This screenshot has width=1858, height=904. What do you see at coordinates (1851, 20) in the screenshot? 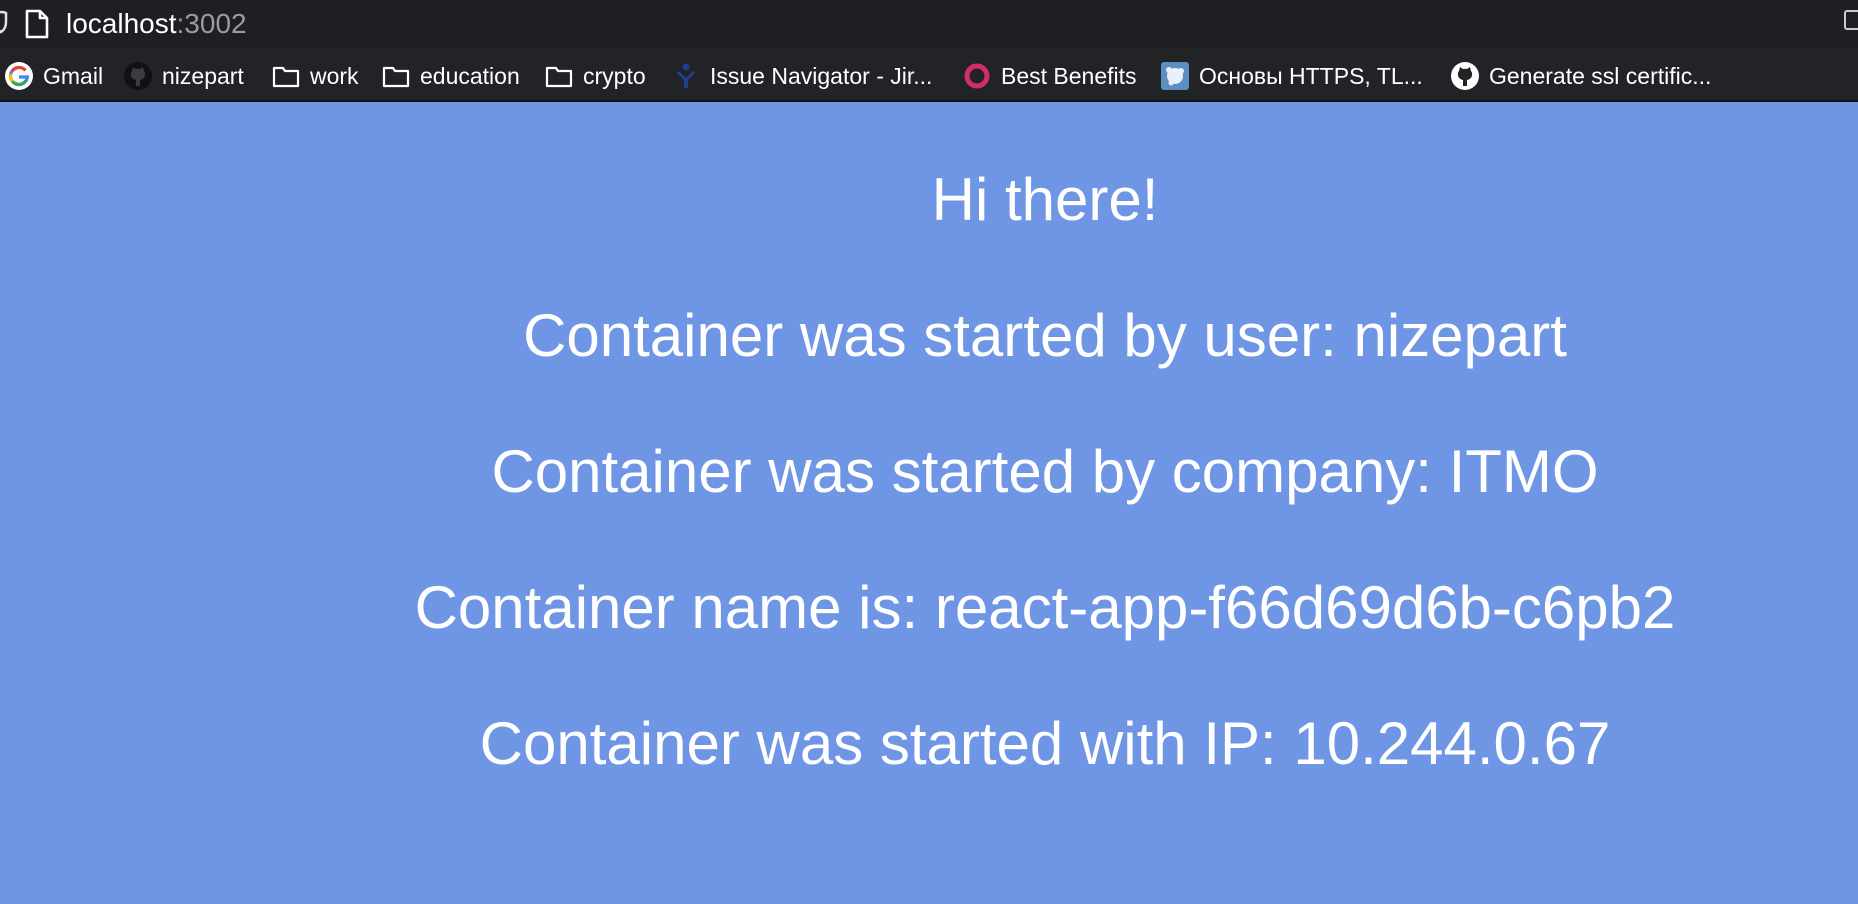
I see `extension-icon` at bounding box center [1851, 20].